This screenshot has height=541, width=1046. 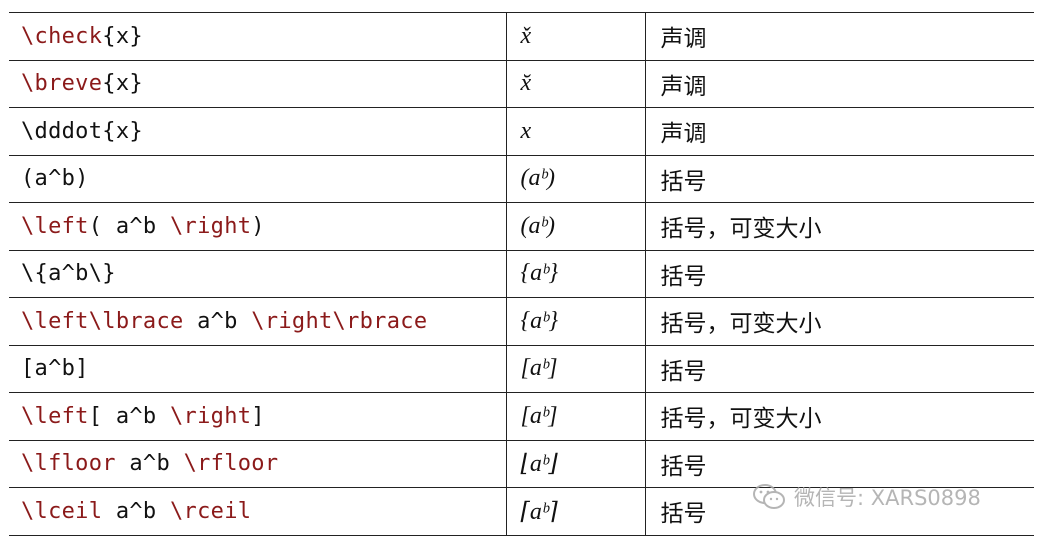 I want to click on rendered-output-cell: ⌊aᵇ⌋, so click(x=575, y=463).